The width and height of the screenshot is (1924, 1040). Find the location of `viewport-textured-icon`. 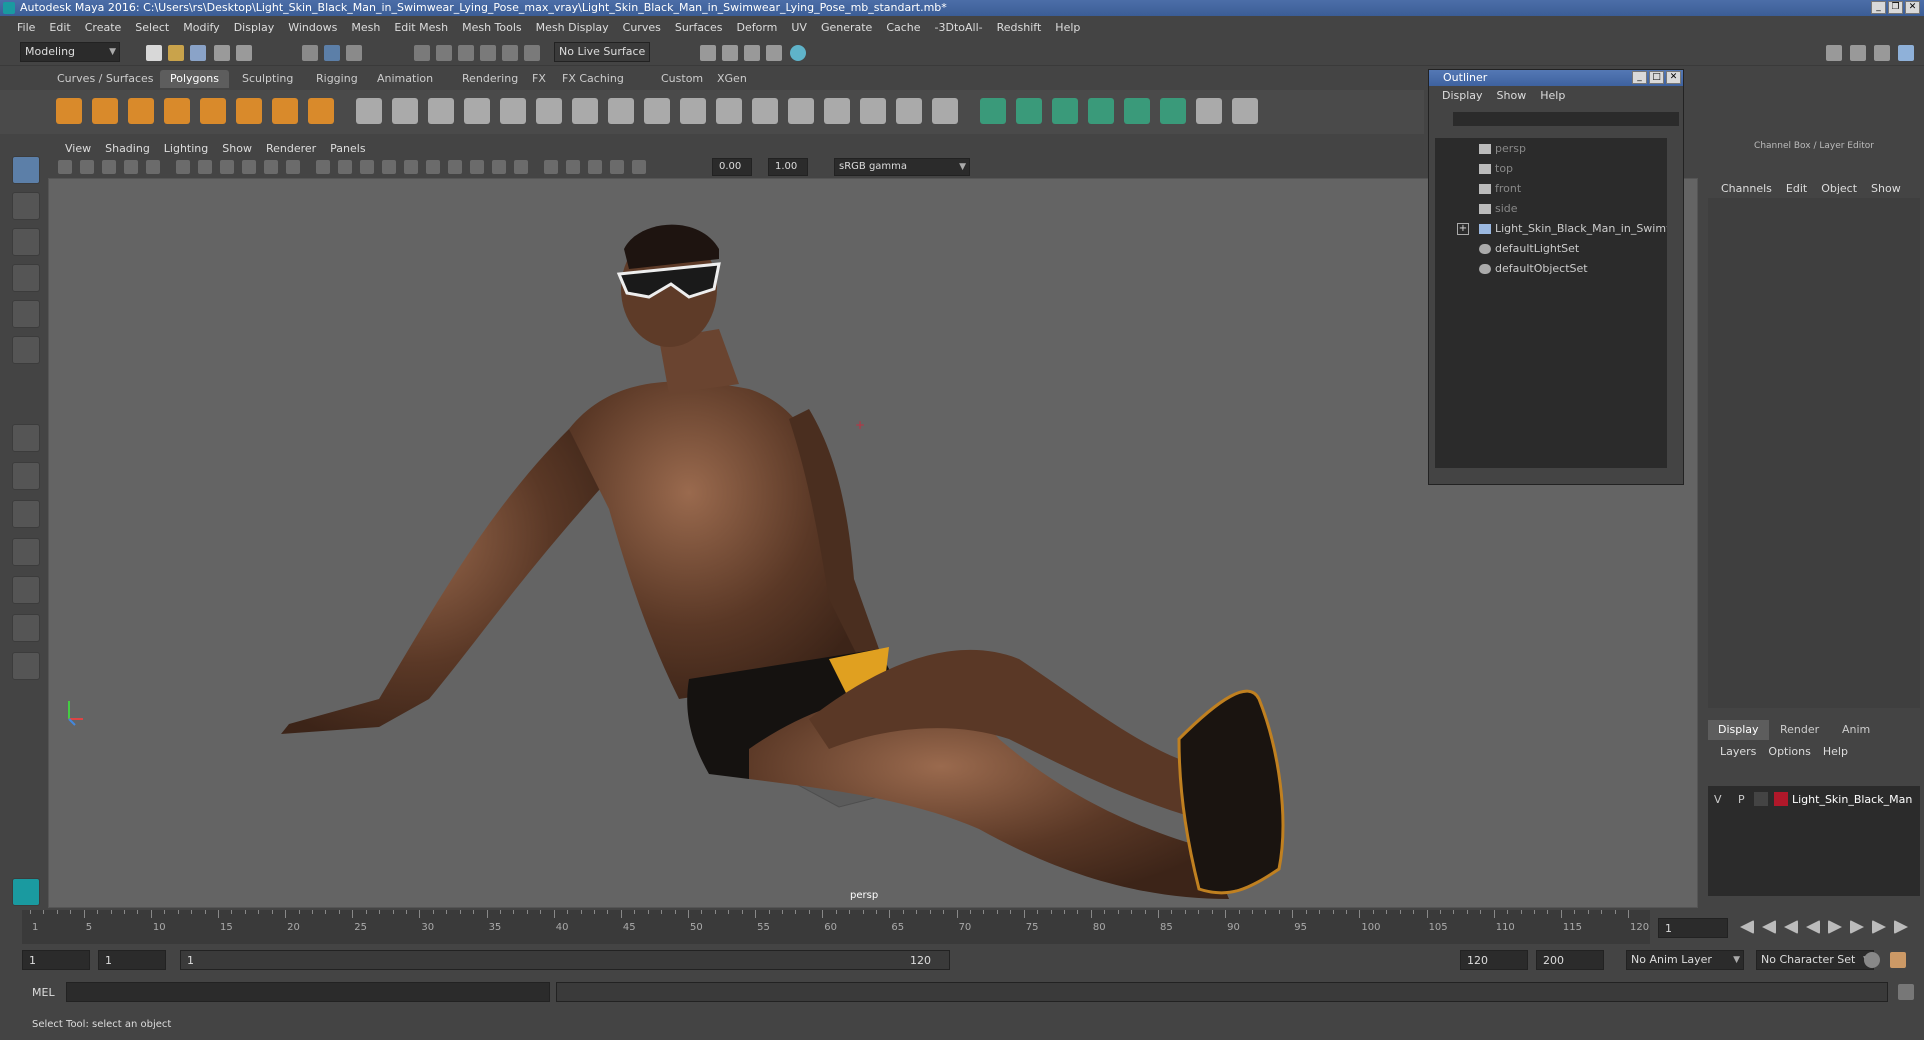

viewport-textured-icon is located at coordinates (411, 167).